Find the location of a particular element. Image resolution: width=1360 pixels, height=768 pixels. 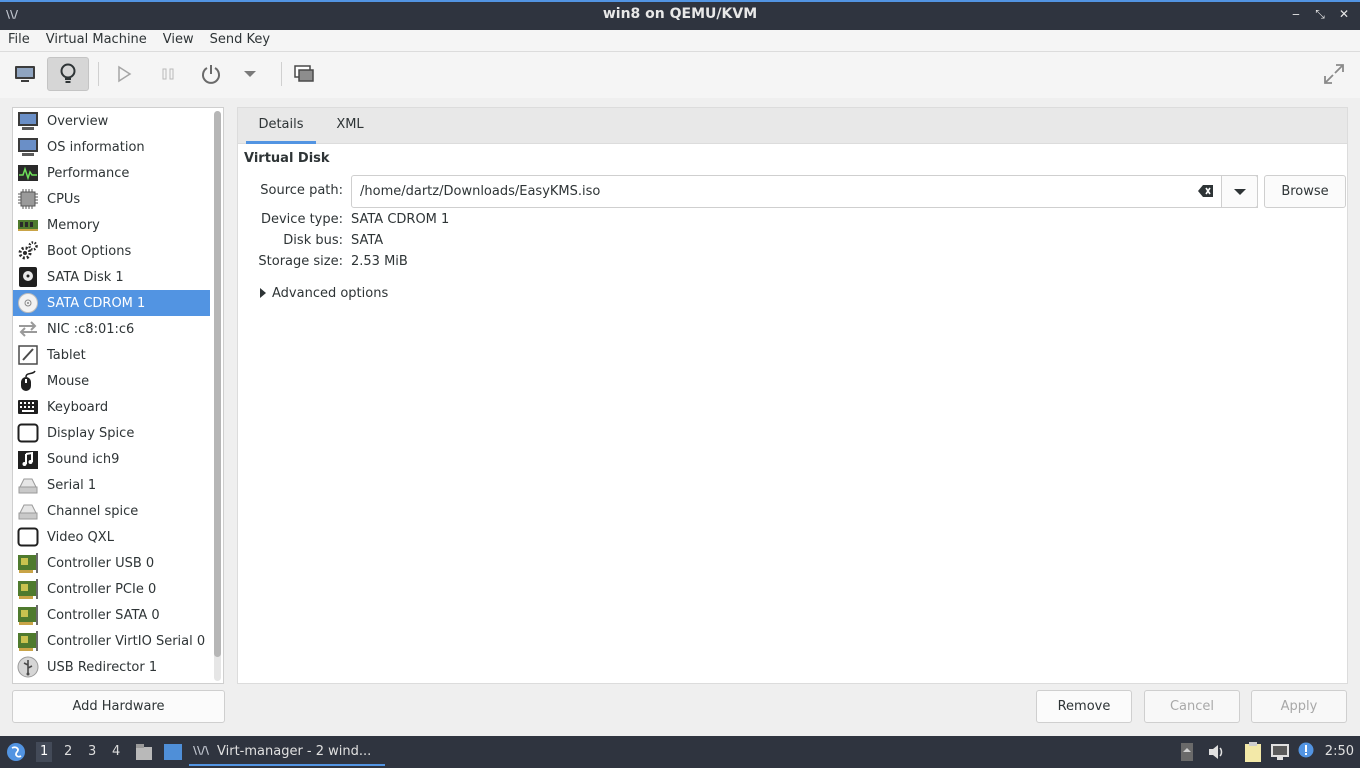

source-path-dropdown is located at coordinates (1239, 191).